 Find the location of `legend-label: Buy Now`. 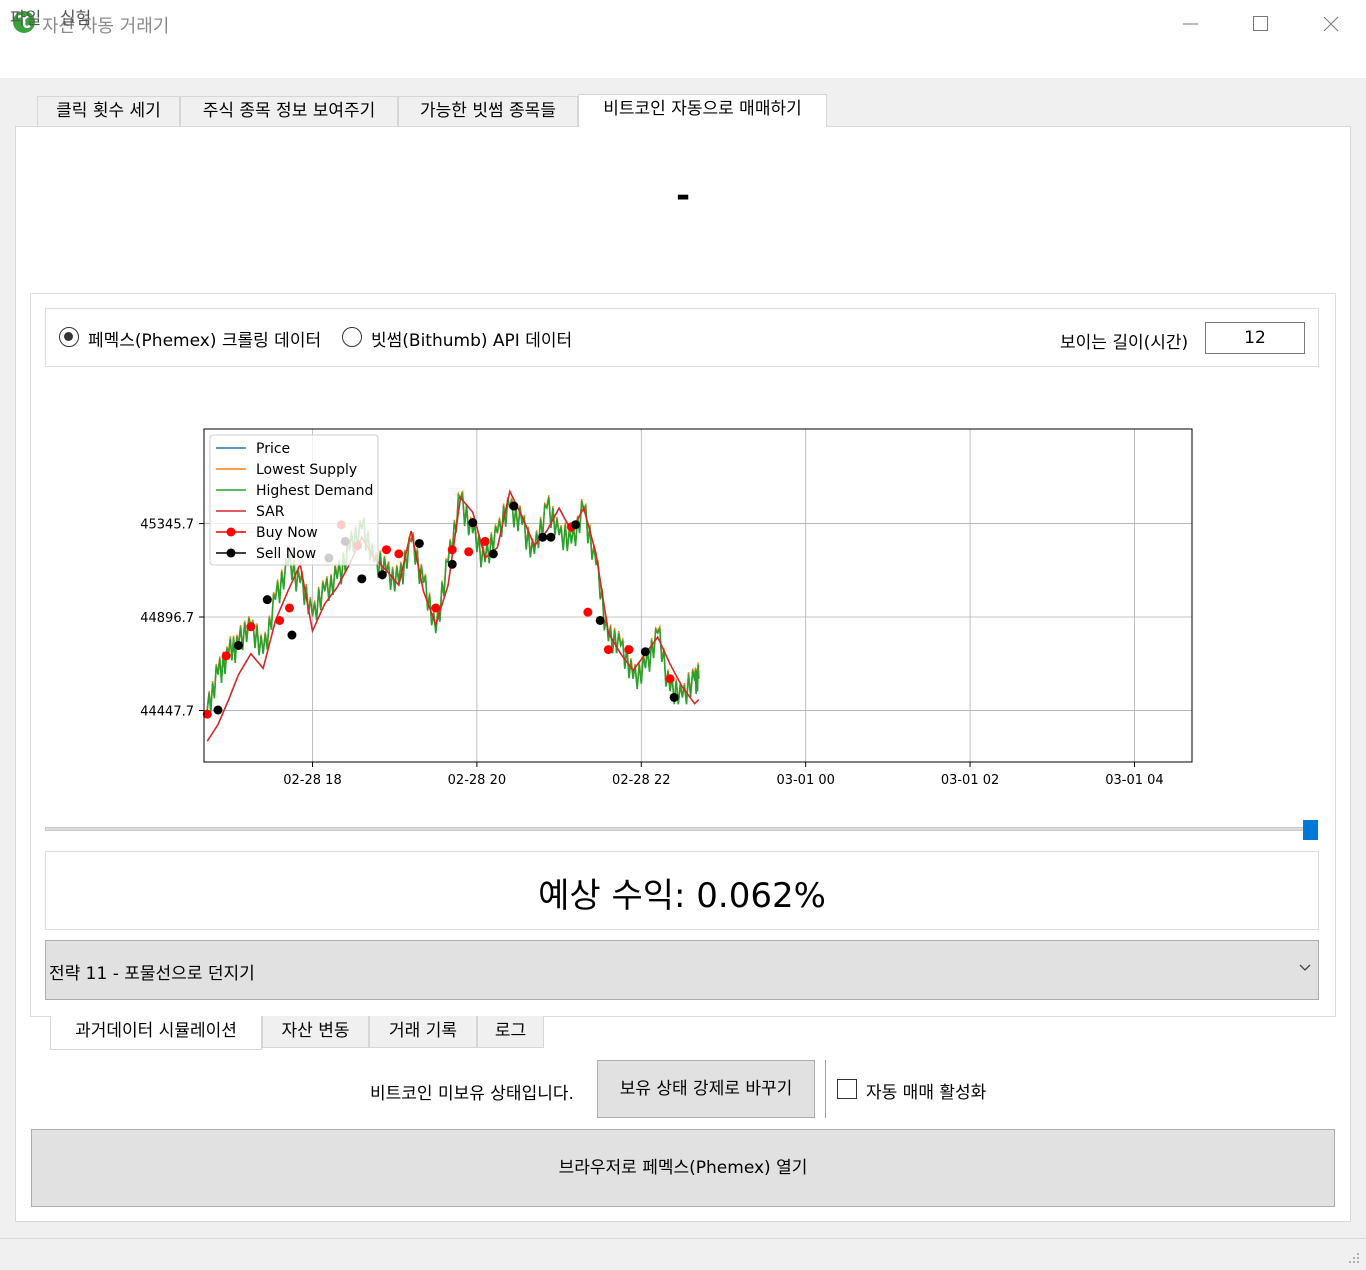

legend-label: Buy Now is located at coordinates (287, 533).